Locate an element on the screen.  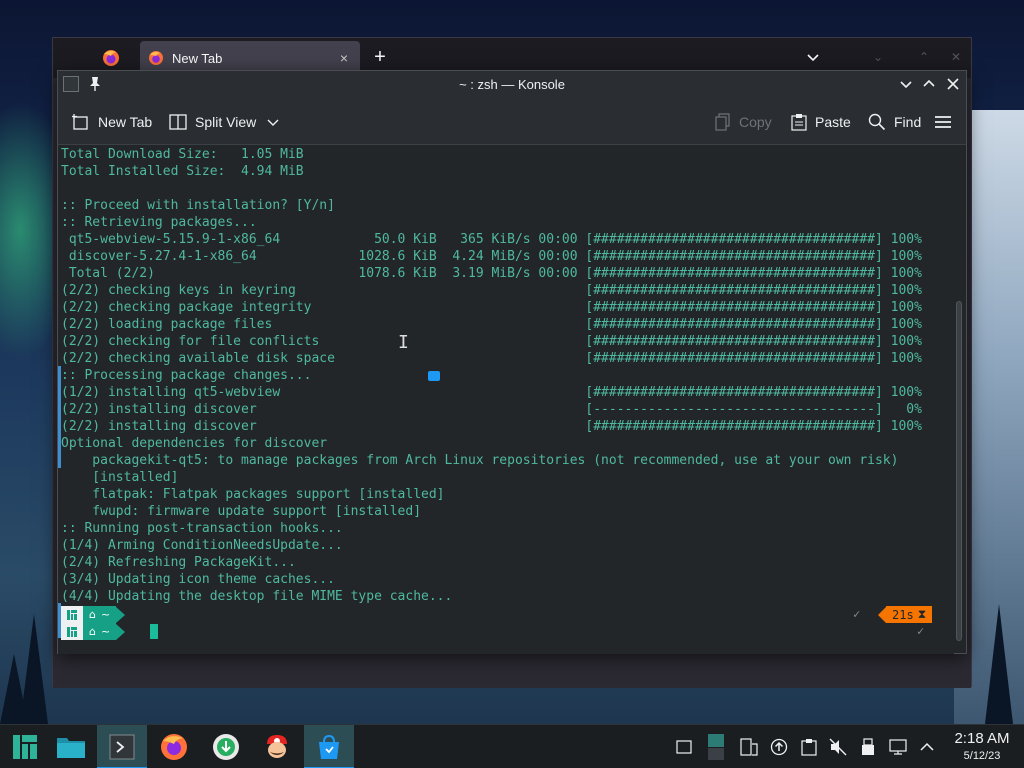
new-tab-button: + is located at coordinates (380, 57).